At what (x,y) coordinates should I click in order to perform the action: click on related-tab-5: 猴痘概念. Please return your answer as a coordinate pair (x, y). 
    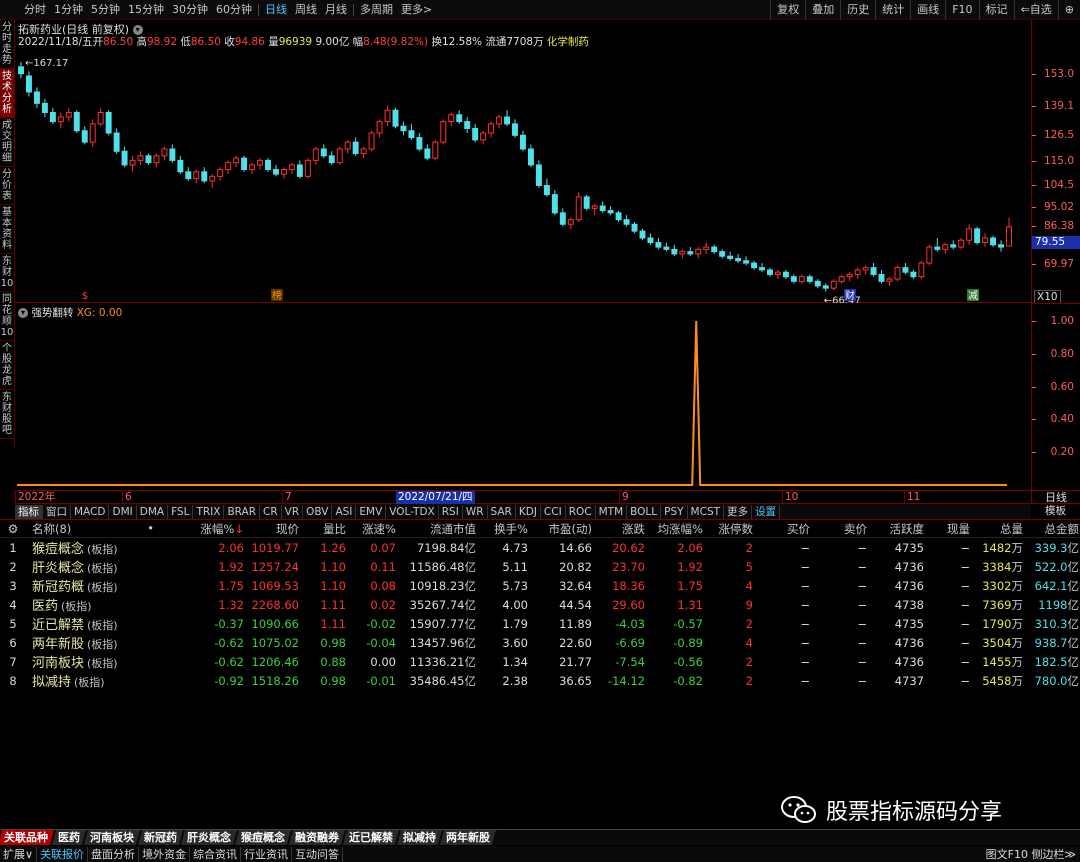
    Looking at the image, I should click on (263, 837).